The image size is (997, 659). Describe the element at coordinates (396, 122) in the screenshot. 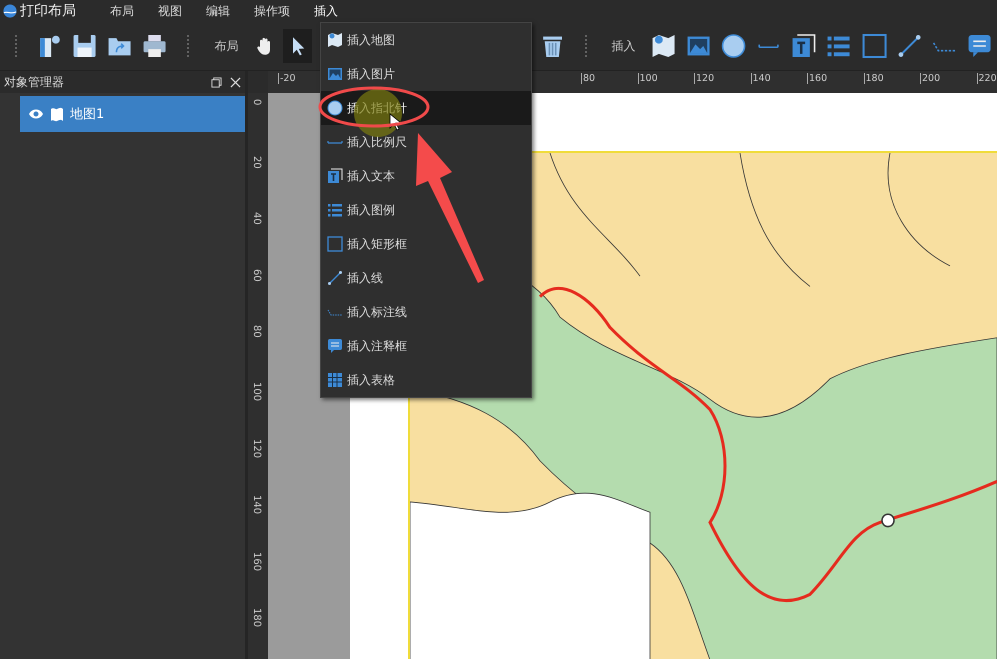

I see `pointer-cursor-icon` at that location.